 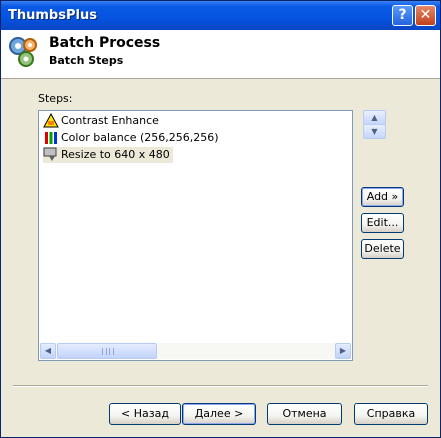 I want to click on steps-label: Steps:, so click(x=55, y=98).